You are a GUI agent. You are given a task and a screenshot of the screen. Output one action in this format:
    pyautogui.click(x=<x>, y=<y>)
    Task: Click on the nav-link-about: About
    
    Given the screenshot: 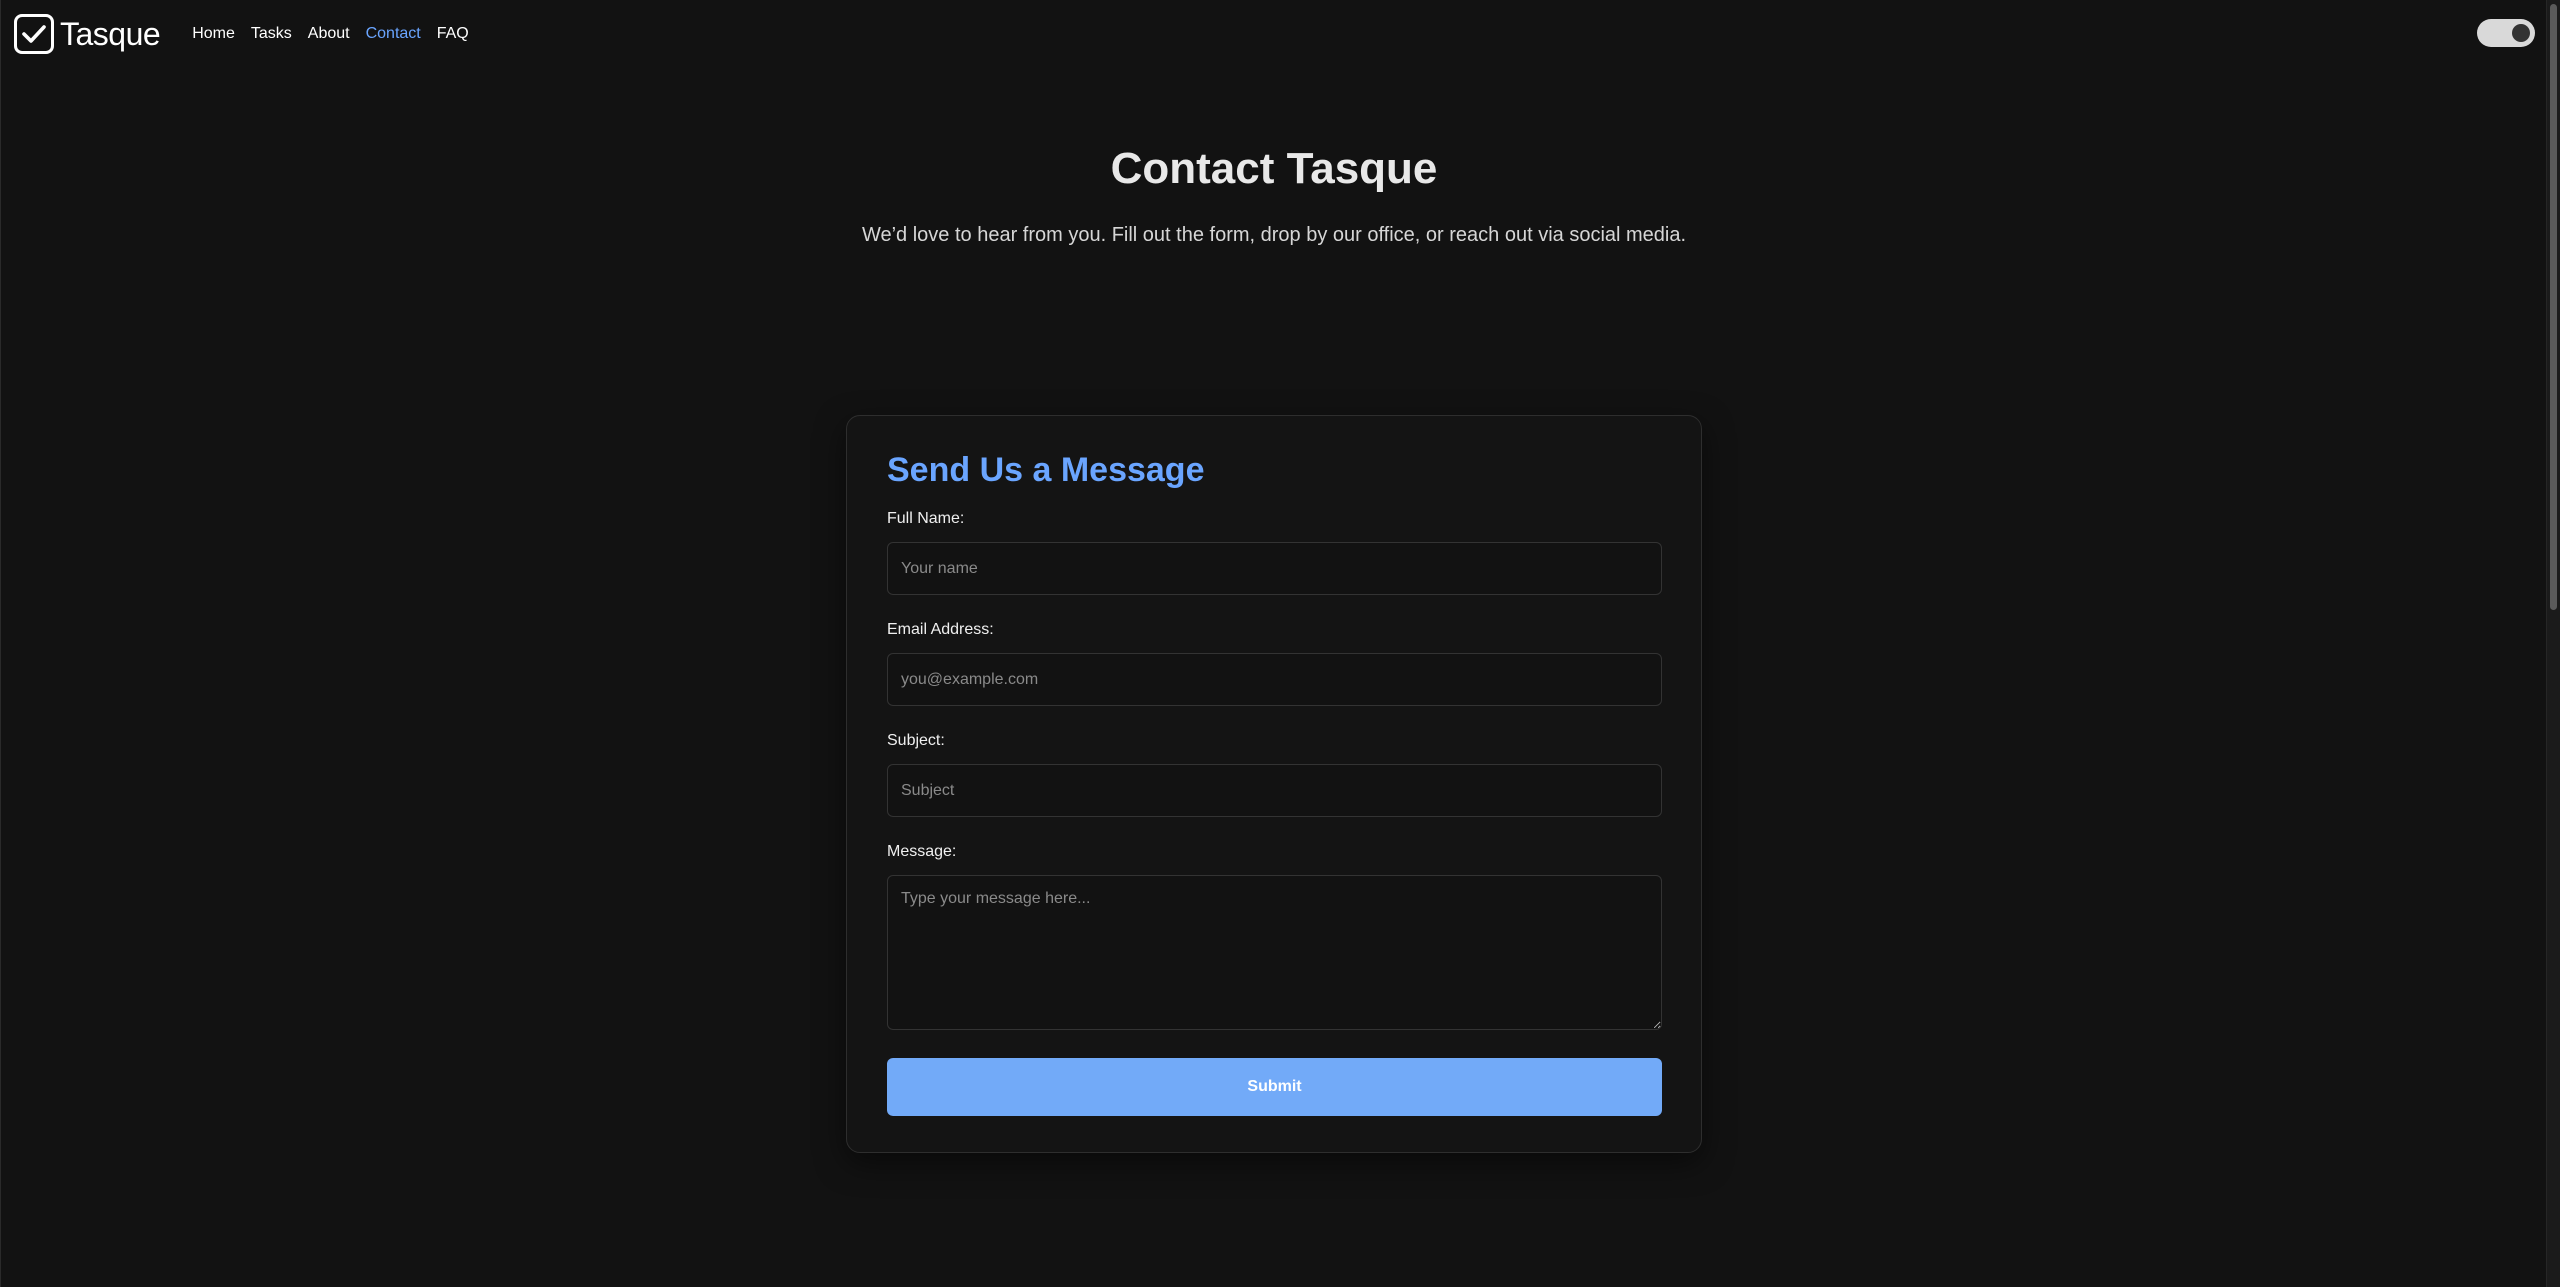 What is the action you would take?
    pyautogui.click(x=329, y=34)
    